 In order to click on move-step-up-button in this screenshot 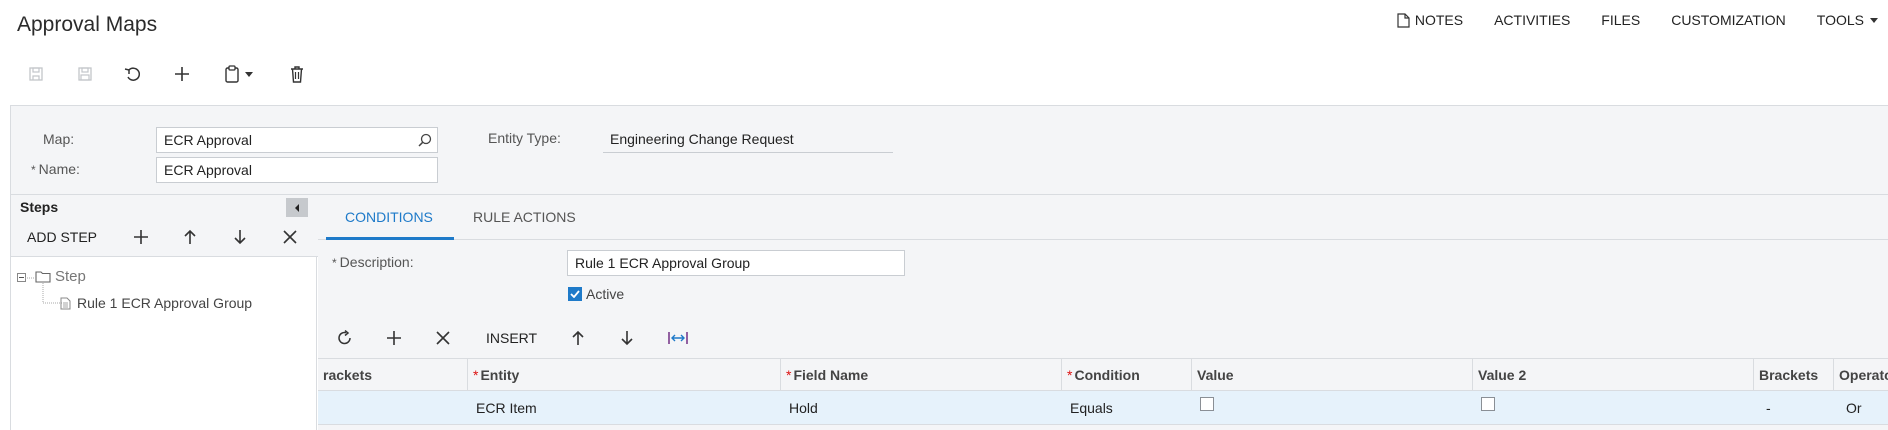, I will do `click(190, 237)`.